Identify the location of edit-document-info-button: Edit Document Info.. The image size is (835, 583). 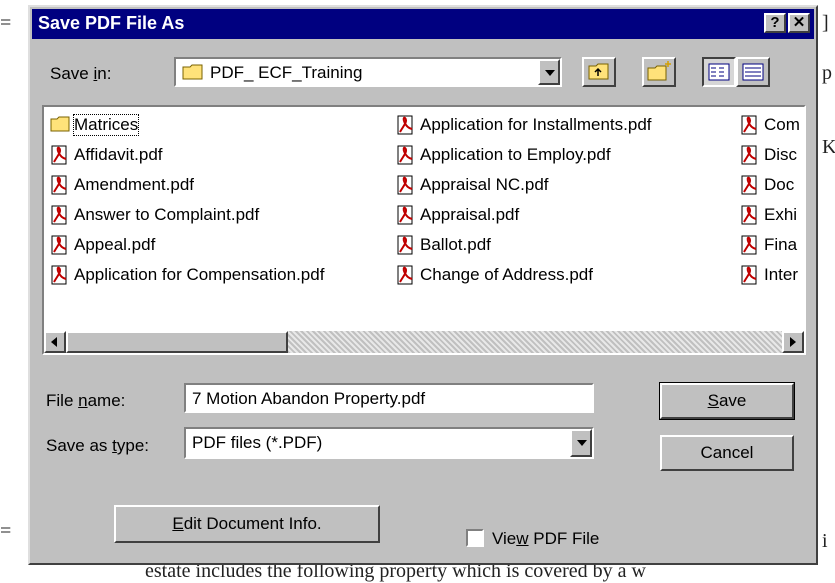
(247, 524).